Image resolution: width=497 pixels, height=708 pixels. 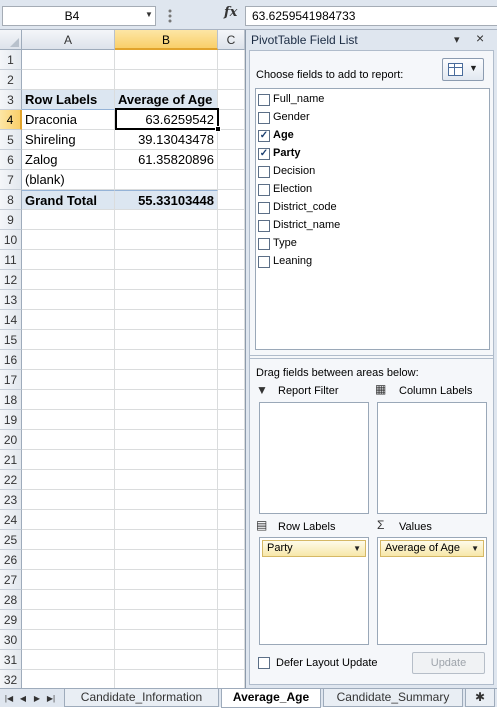 I want to click on cell-b: Average of Age, so click(x=166, y=100).